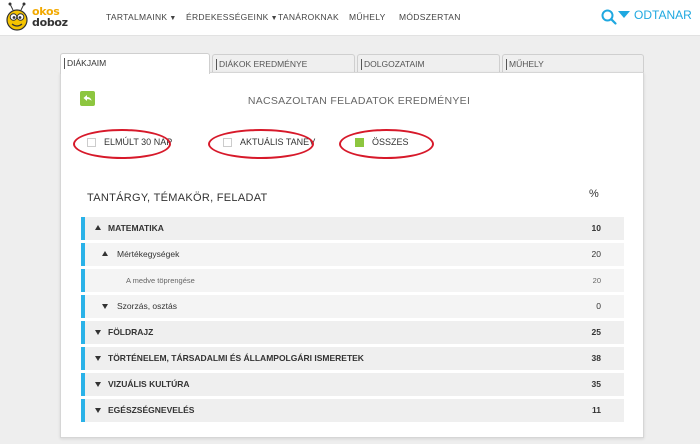  I want to click on nav-item-label: TARTALMAINK, so click(137, 17).